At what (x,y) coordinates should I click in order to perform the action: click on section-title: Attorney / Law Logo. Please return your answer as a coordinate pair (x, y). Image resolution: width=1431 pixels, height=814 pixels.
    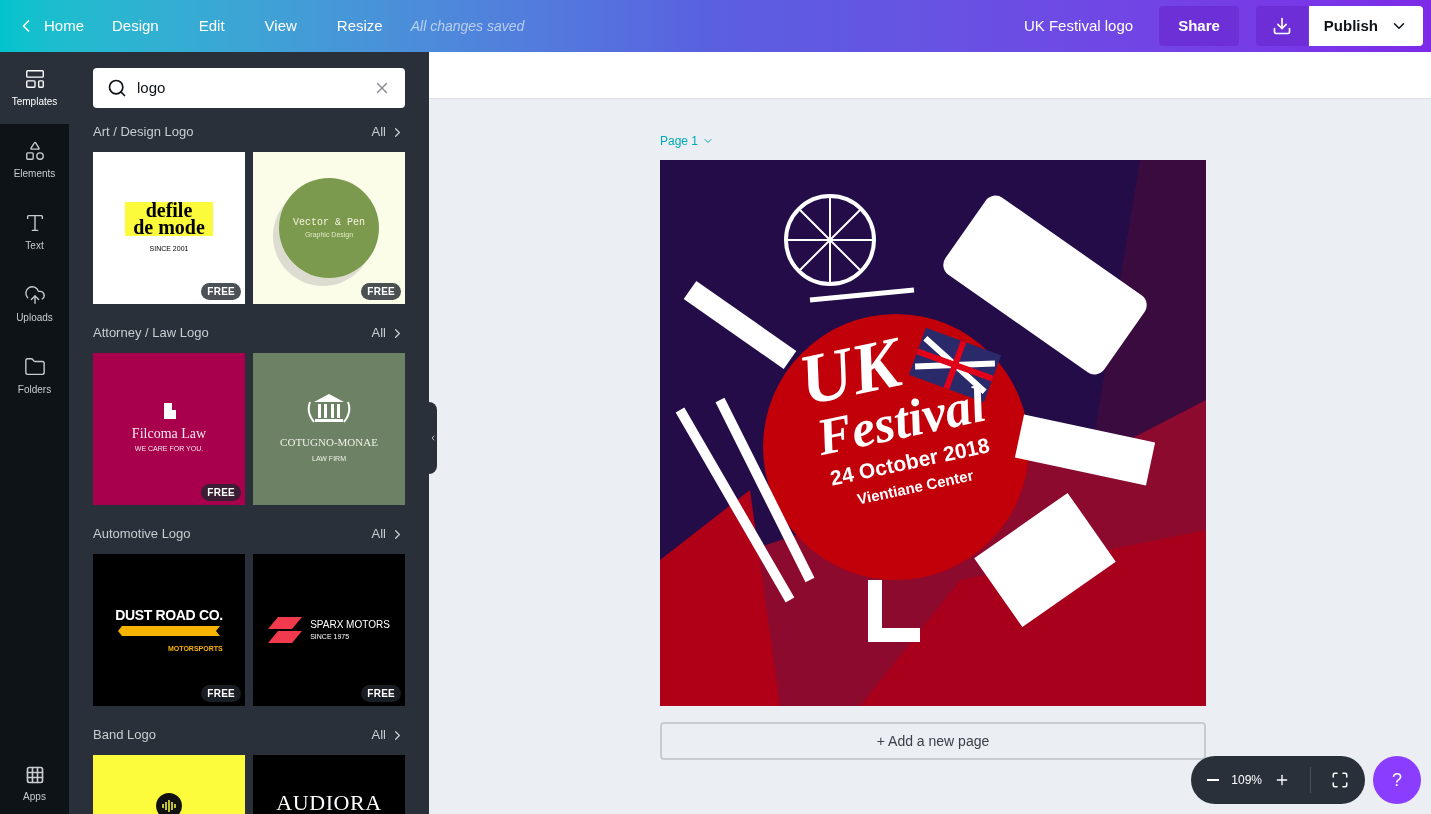
    Looking at the image, I should click on (151, 333).